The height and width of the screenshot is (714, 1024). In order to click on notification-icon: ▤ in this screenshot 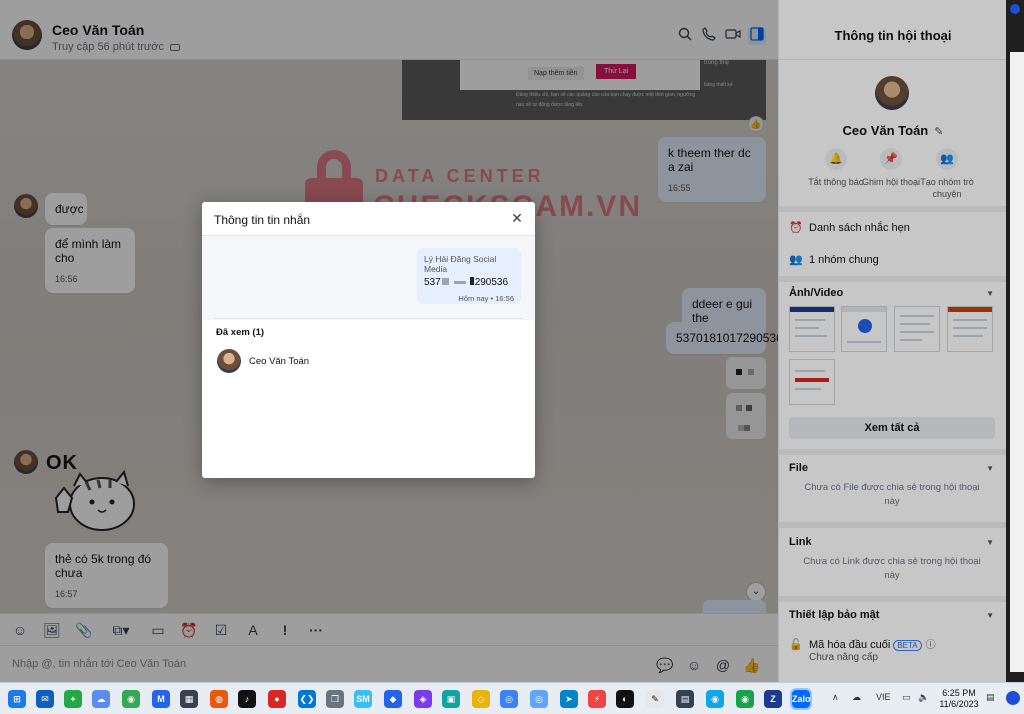, I will do `click(990, 697)`.